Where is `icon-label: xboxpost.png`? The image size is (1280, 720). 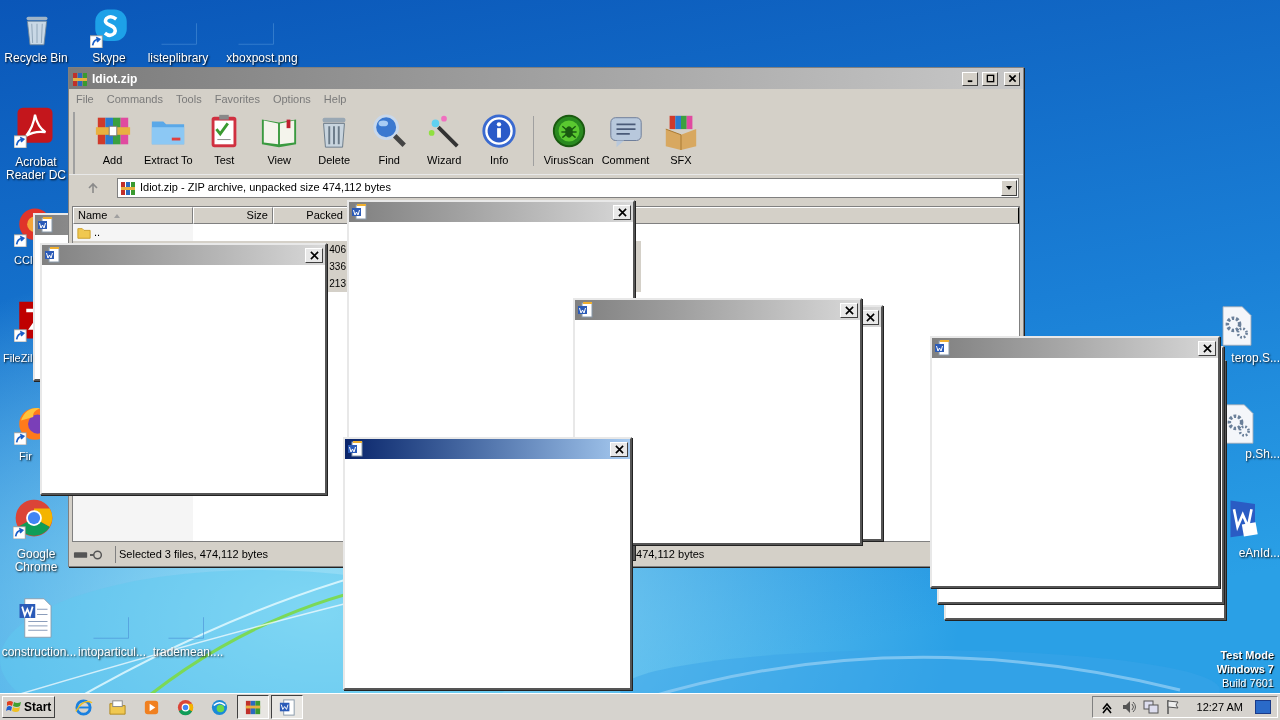
icon-label: xboxpost.png is located at coordinates (262, 58).